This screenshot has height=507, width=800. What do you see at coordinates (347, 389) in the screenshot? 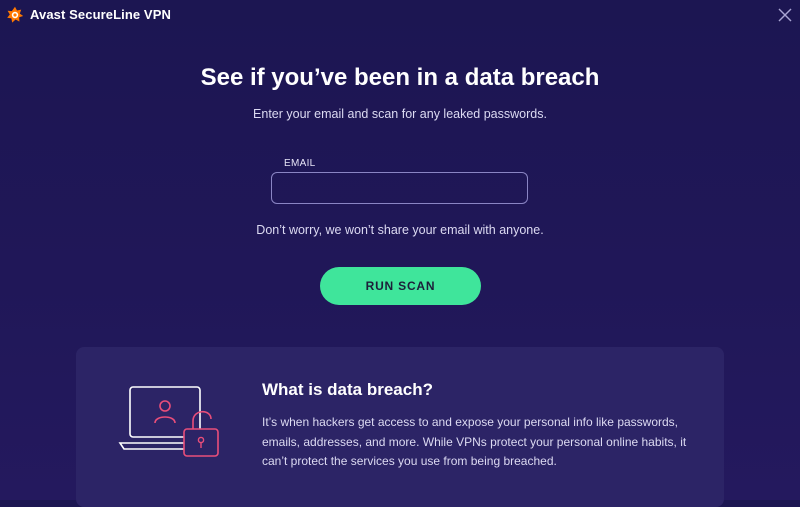
I see `info-card-title: What is data breach?` at bounding box center [347, 389].